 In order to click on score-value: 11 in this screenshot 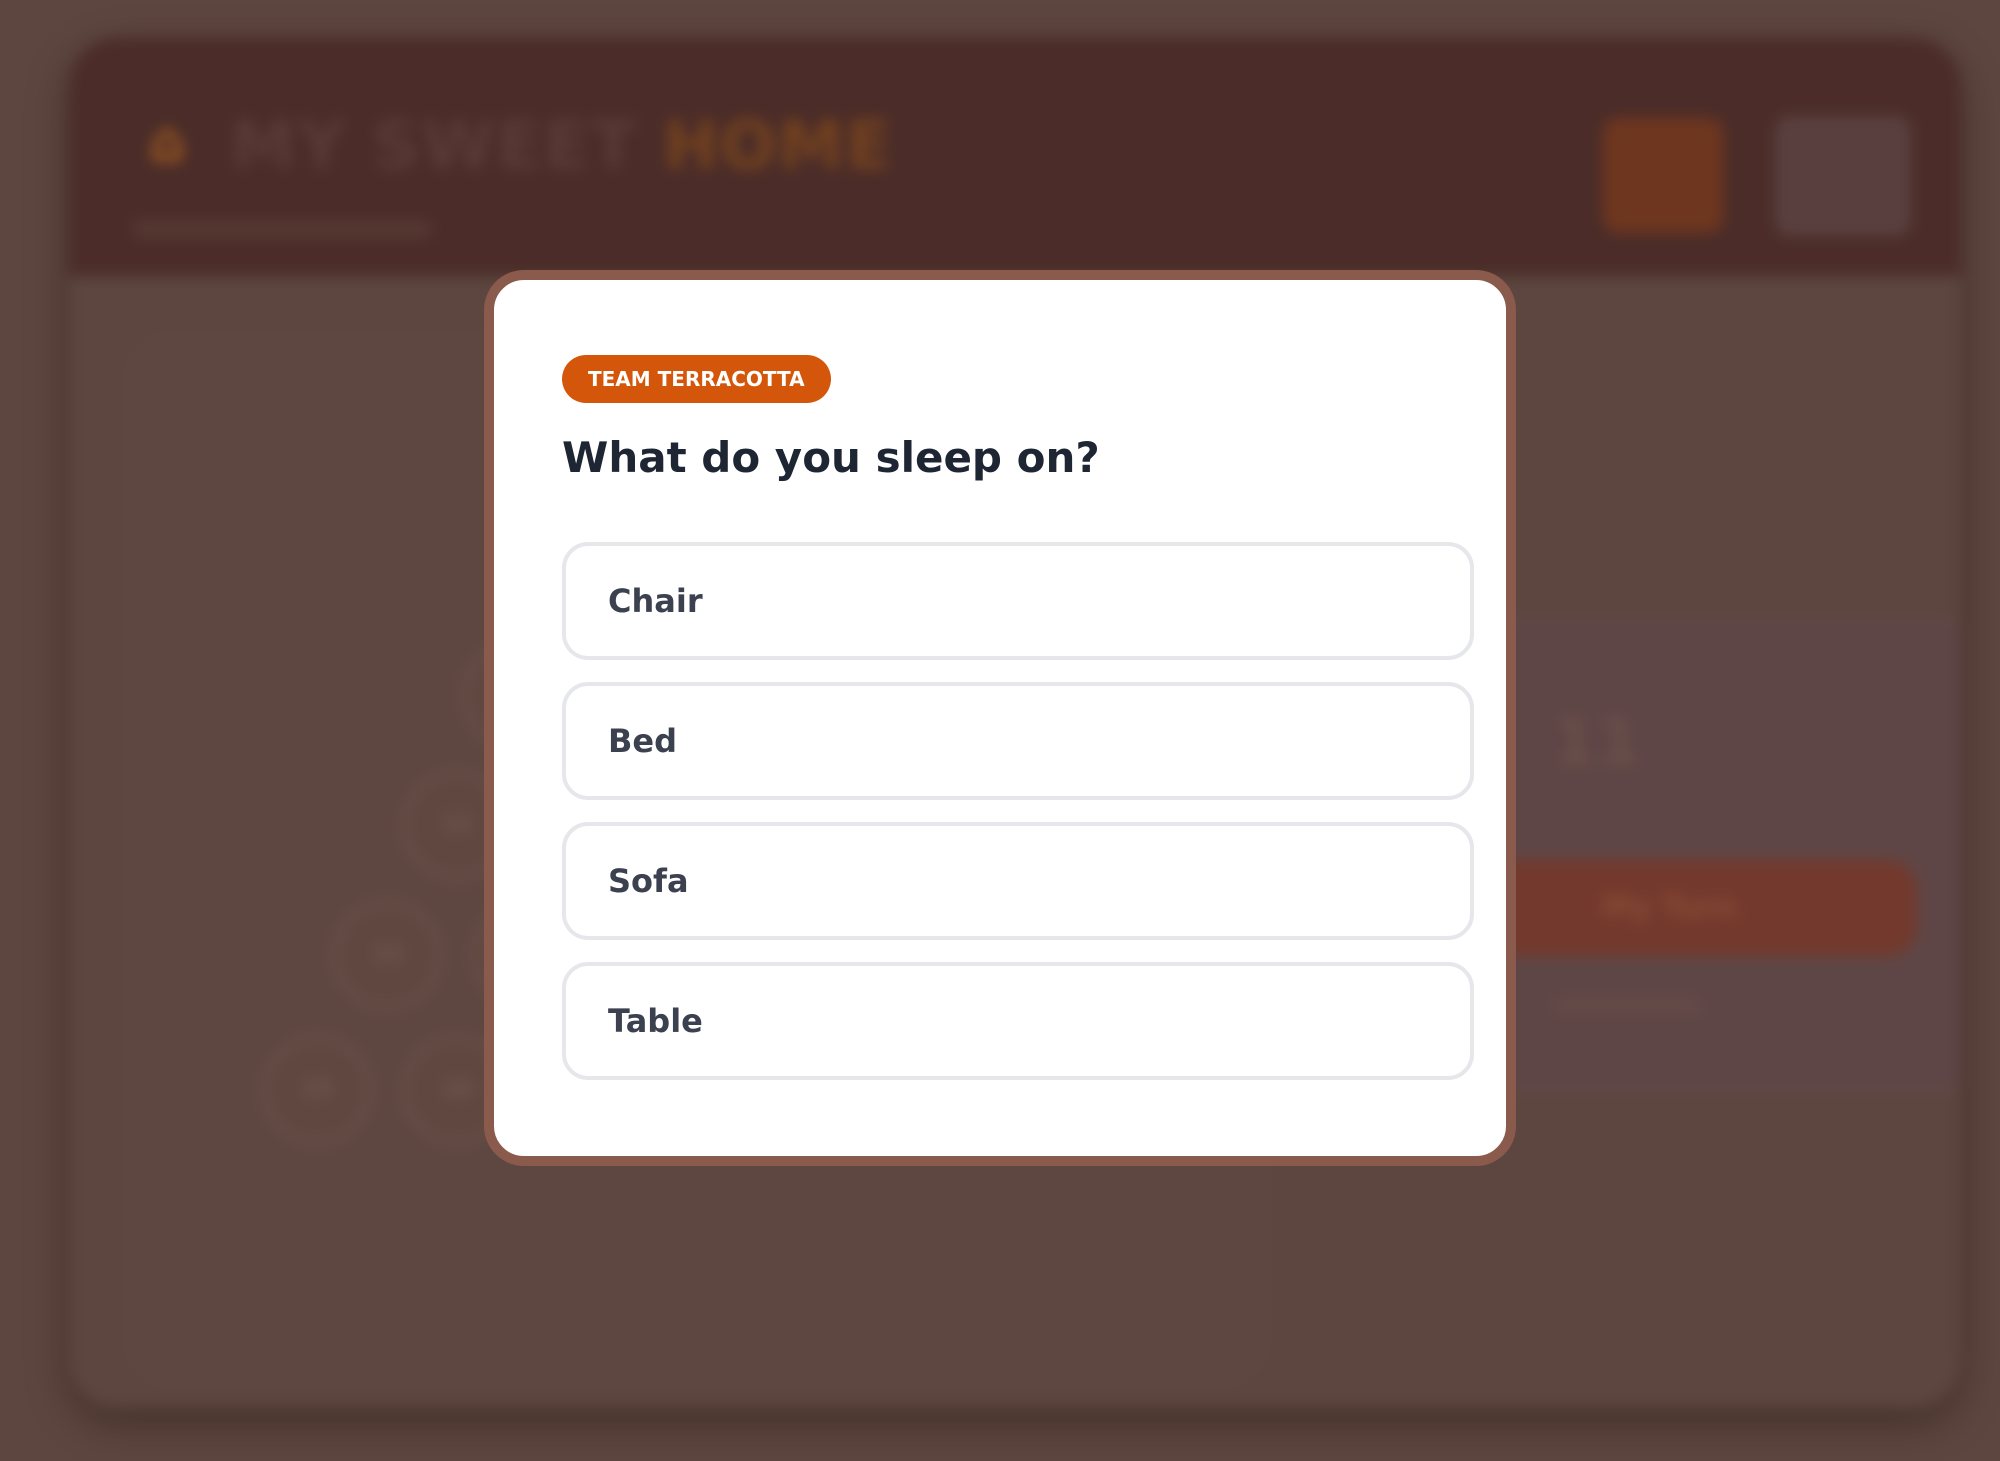, I will do `click(1597, 743)`.